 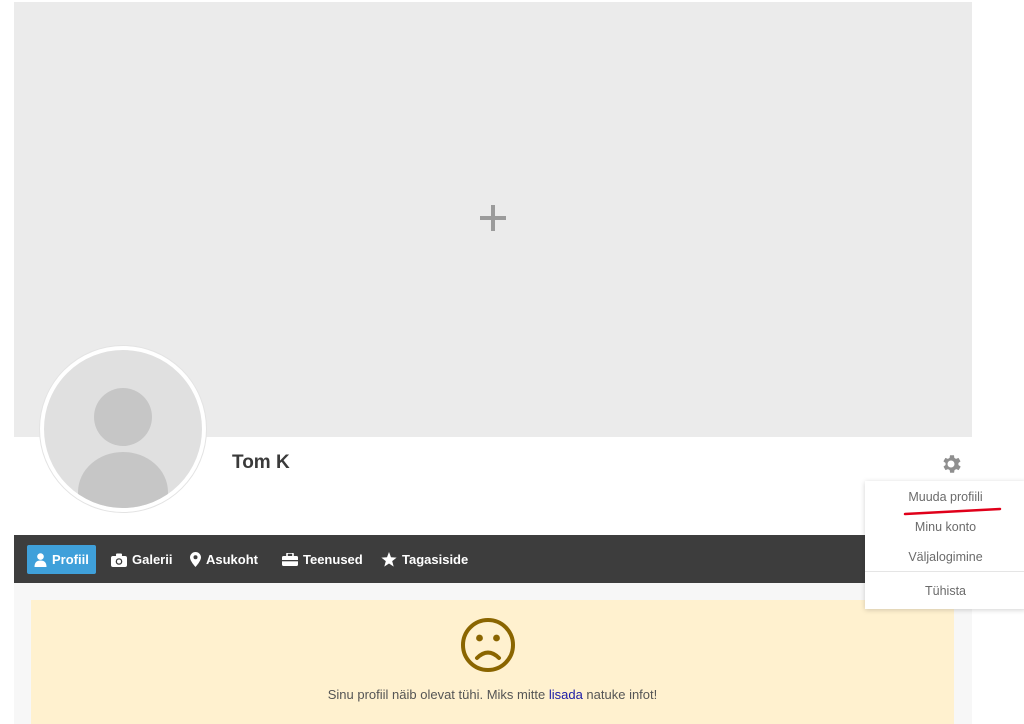 I want to click on map-pin-icon, so click(x=195, y=559).